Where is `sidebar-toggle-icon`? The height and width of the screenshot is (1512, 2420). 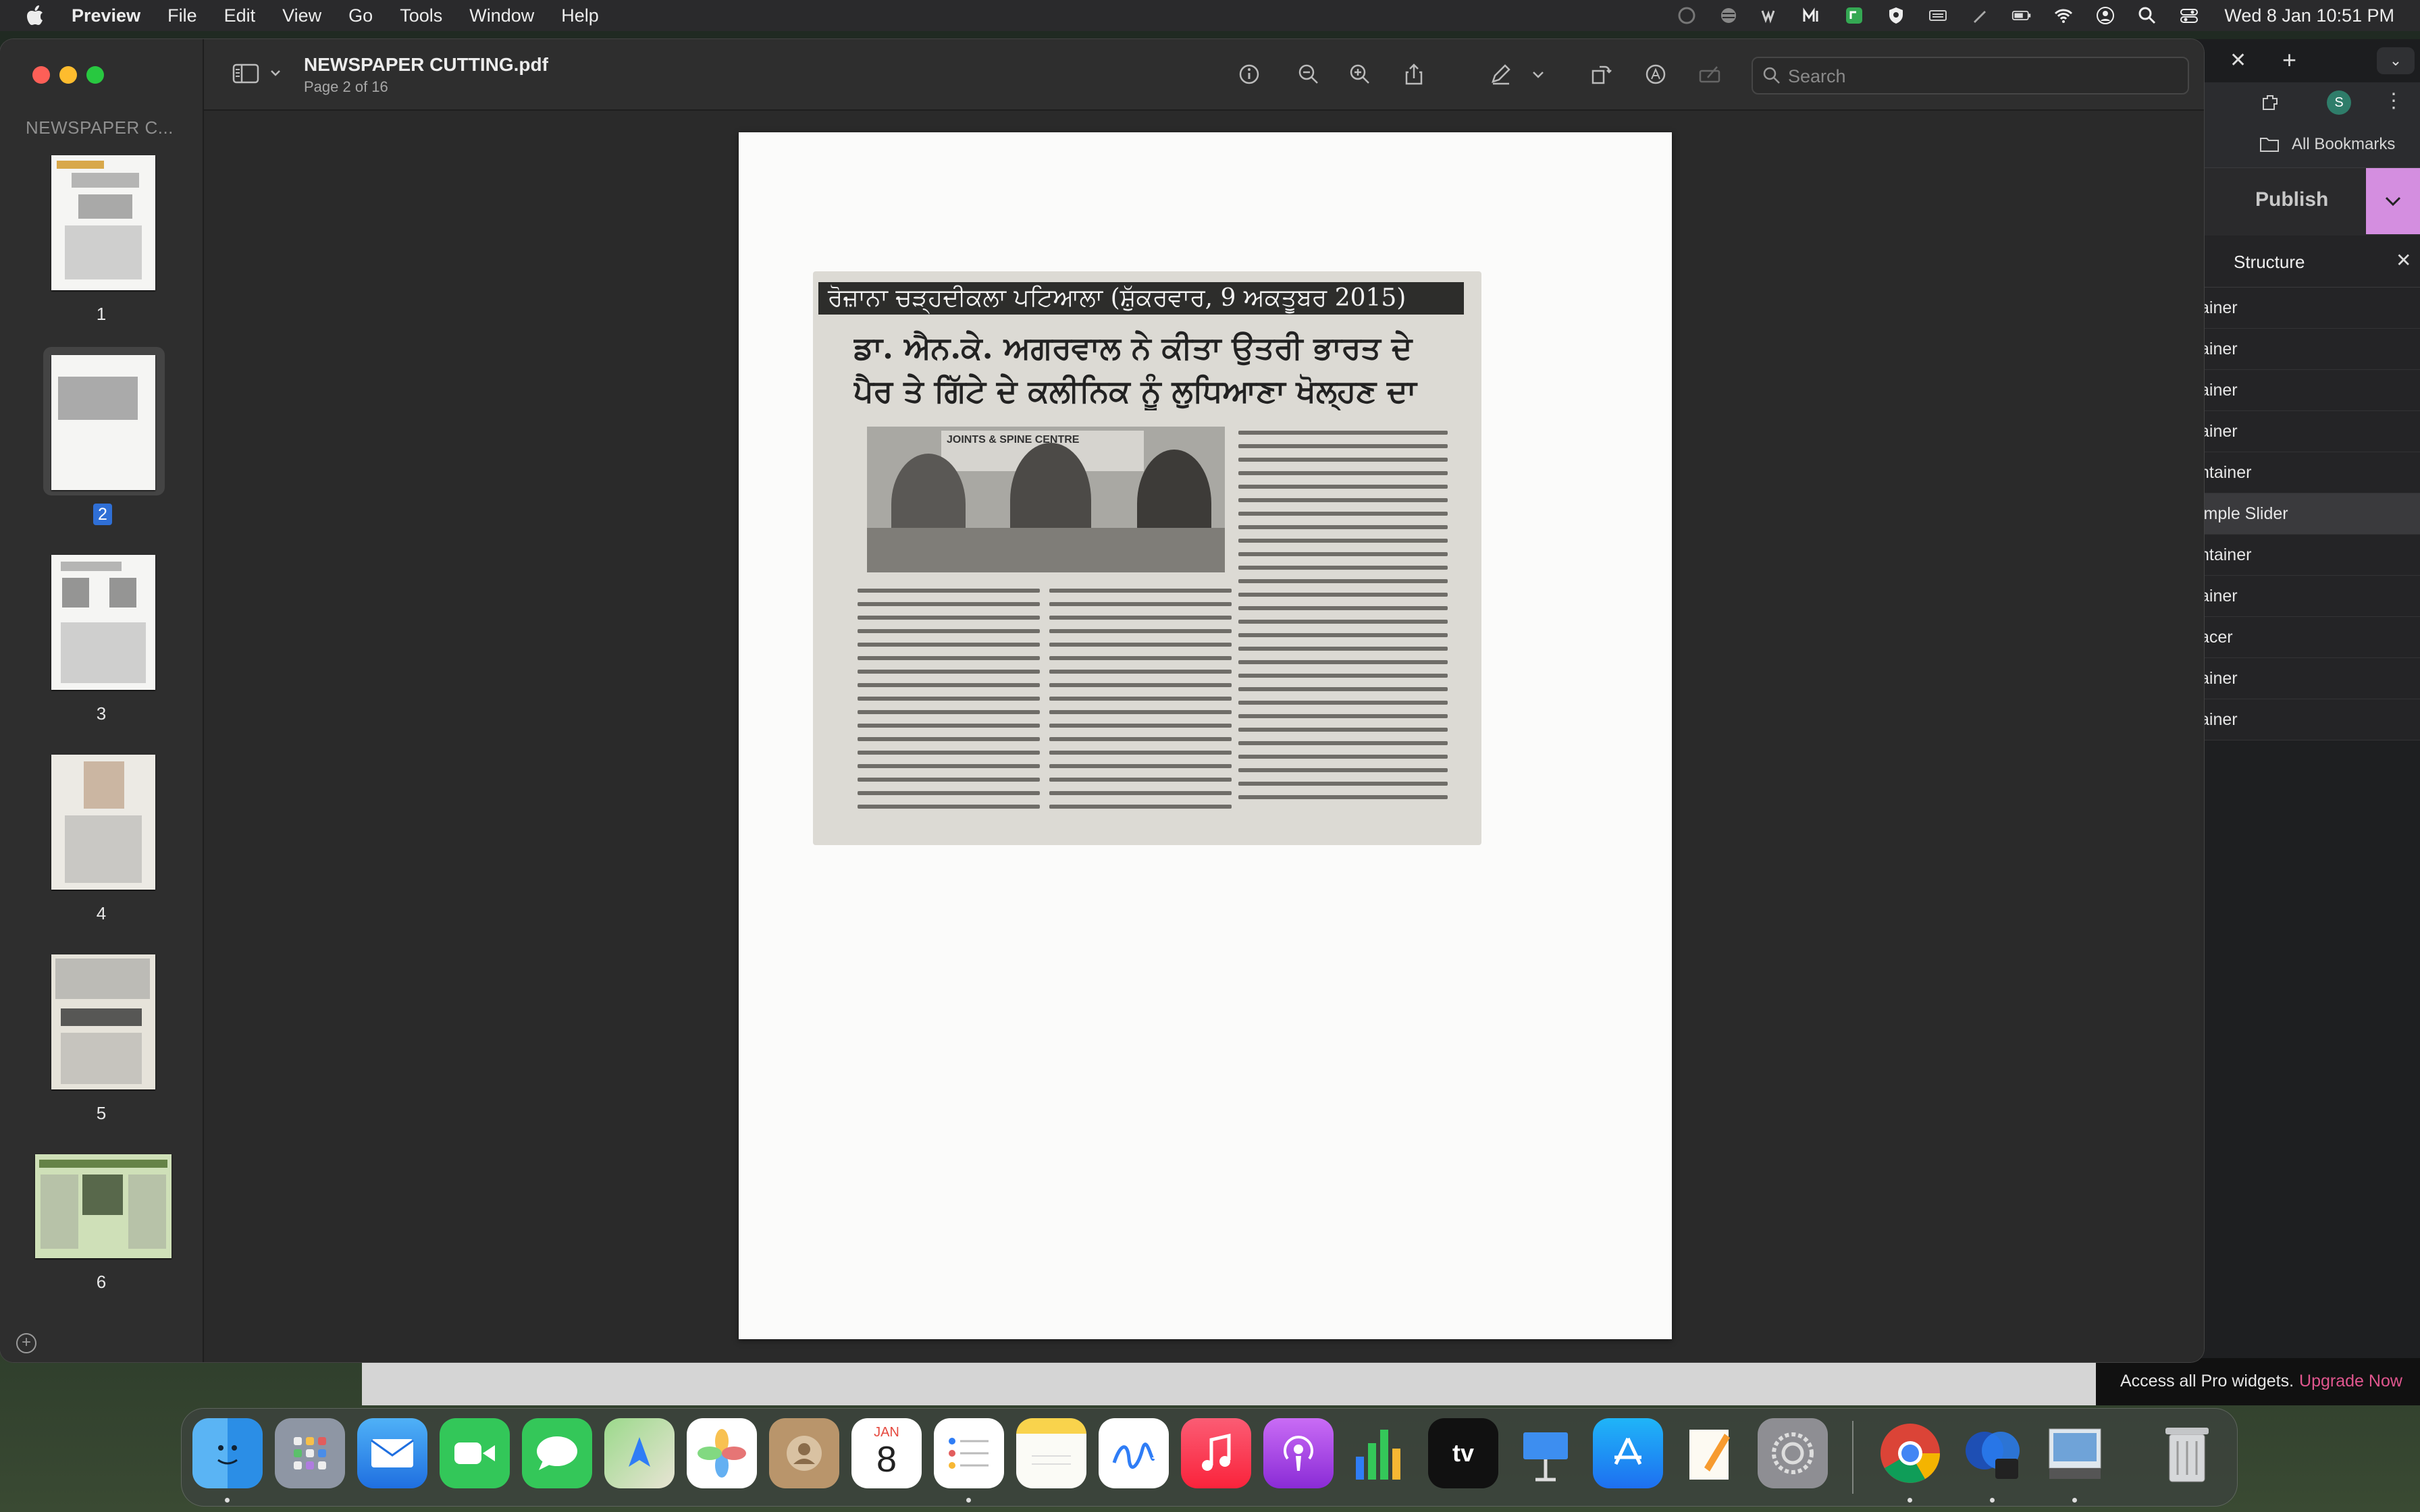 sidebar-toggle-icon is located at coordinates (245, 73).